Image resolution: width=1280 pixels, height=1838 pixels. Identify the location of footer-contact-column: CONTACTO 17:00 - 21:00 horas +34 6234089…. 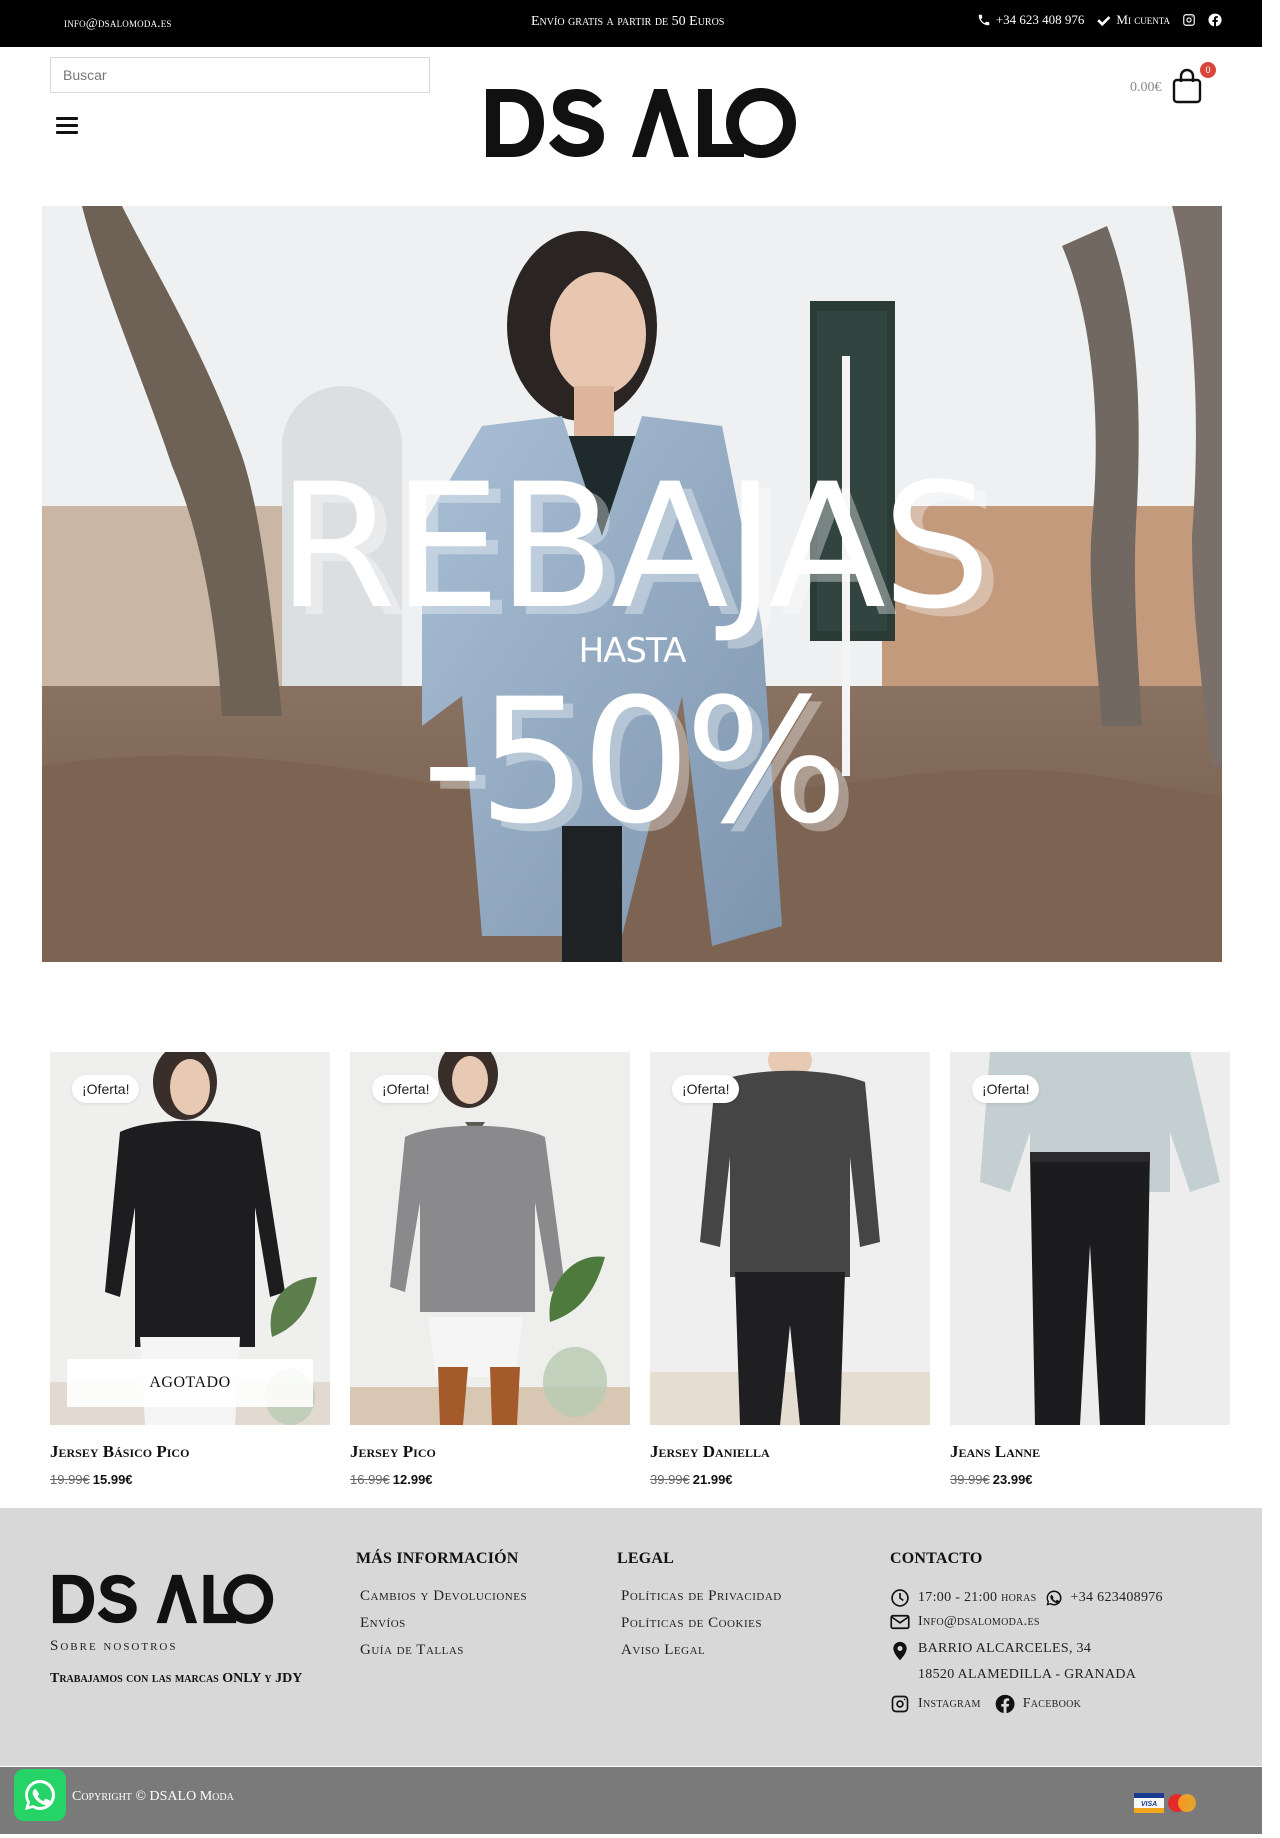
(1026, 1635).